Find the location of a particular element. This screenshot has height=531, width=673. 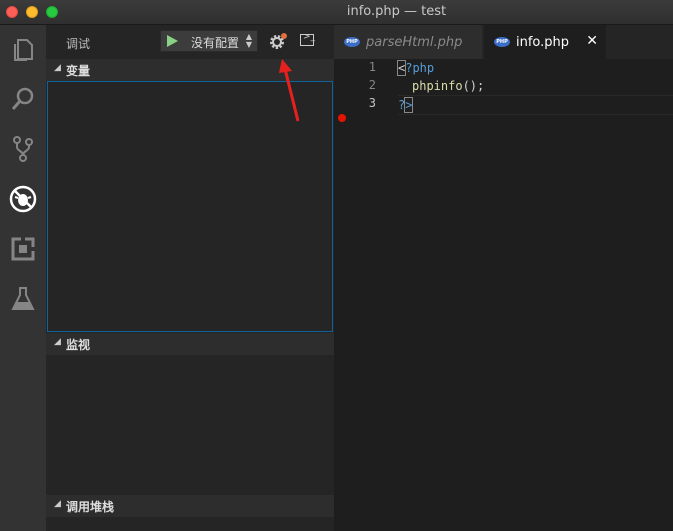

tab-info: PHP info.php ✕ is located at coordinates (545, 42).